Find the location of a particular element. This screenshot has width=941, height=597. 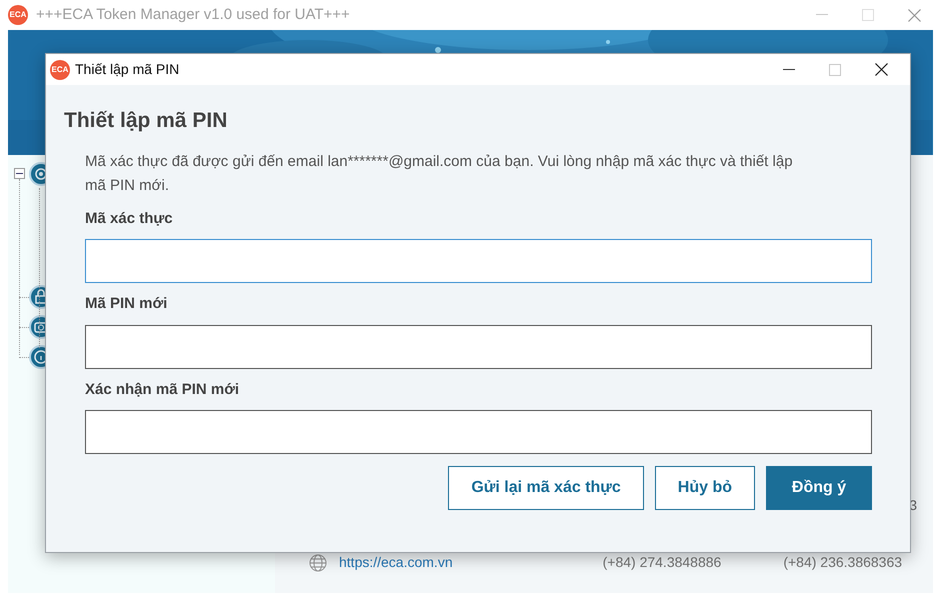

dialog-button: Gửi lại mã xác thực is located at coordinates (546, 488).